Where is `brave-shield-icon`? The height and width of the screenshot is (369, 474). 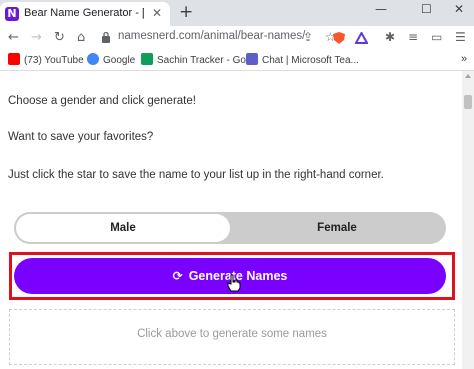 brave-shield-icon is located at coordinates (339, 38).